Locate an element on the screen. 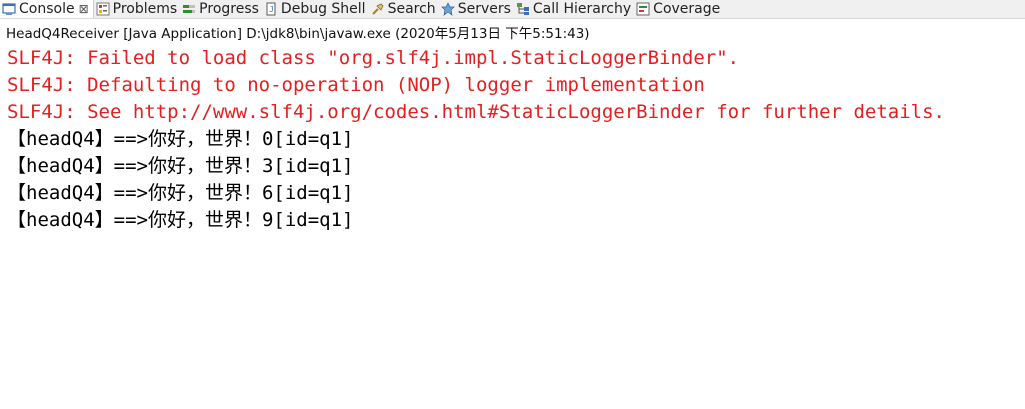 The height and width of the screenshot is (409, 1025). tab-progress-label: Progress is located at coordinates (229, 9).